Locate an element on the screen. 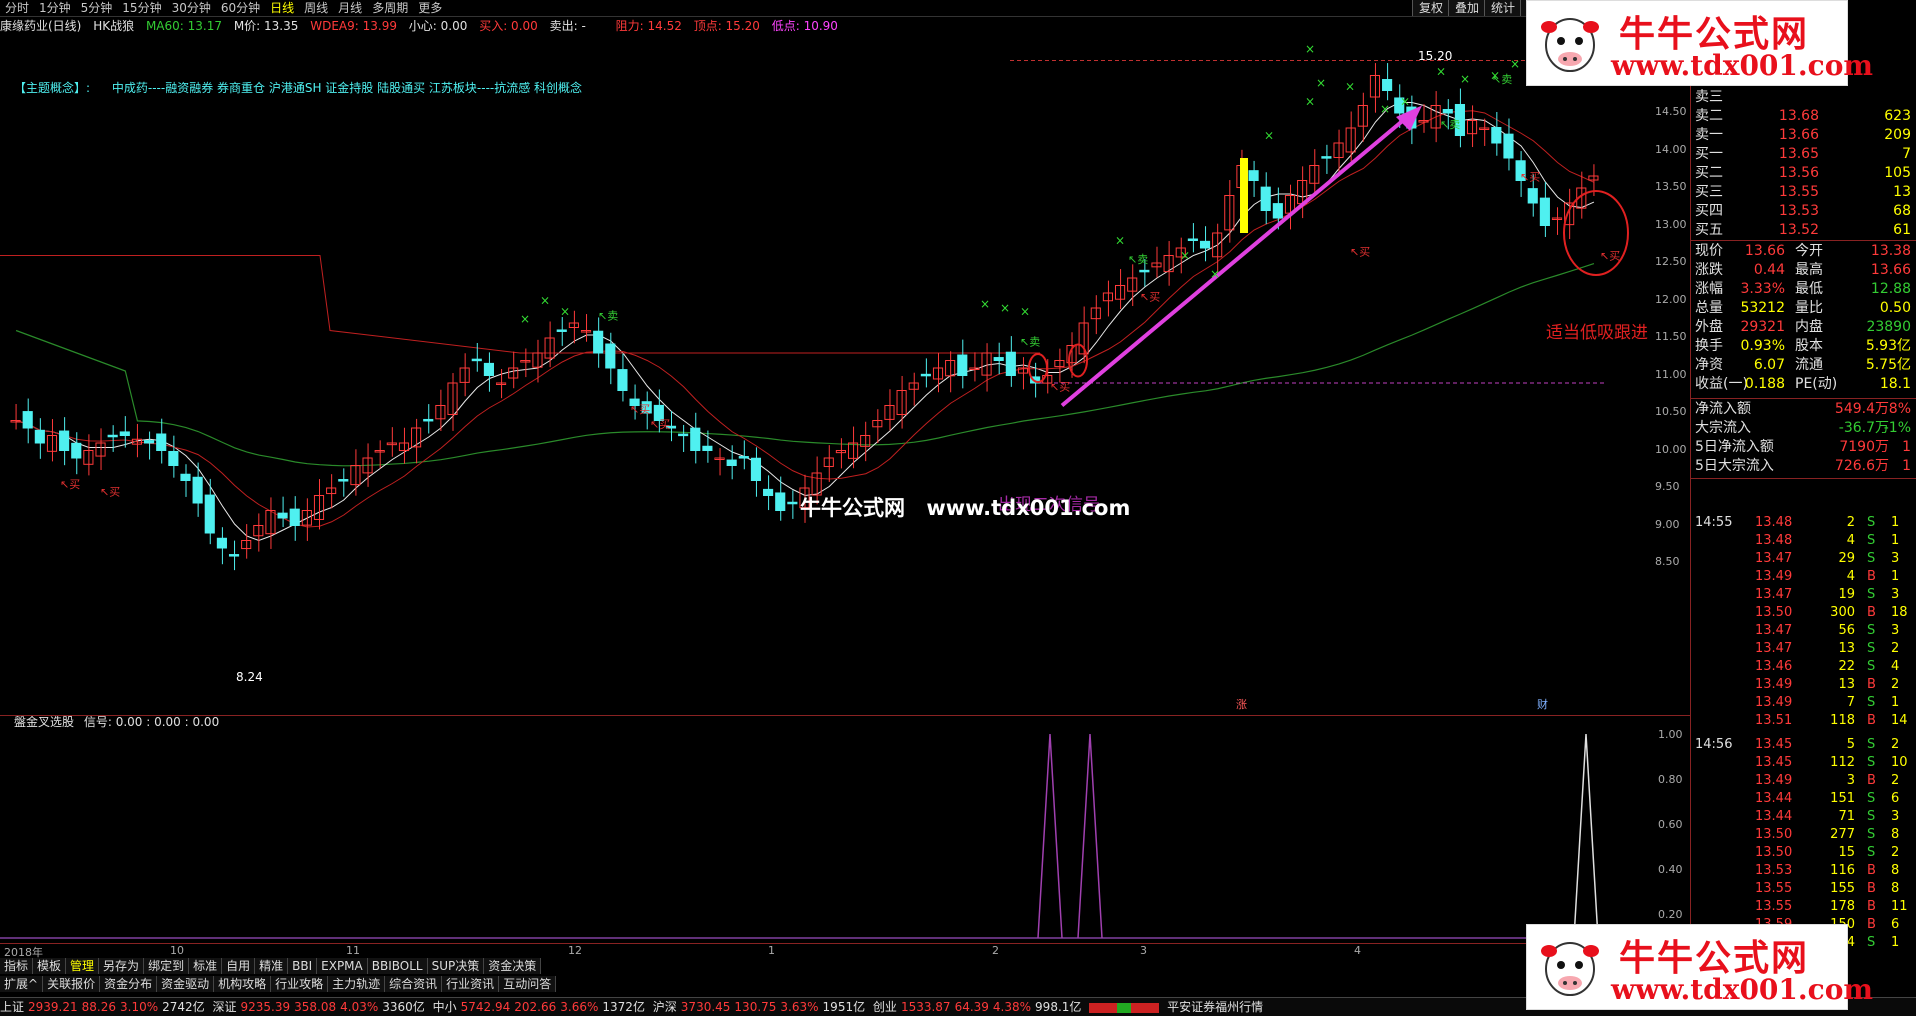 The image size is (1916, 1016). info-tab: 行业攻略 is located at coordinates (300, 984).